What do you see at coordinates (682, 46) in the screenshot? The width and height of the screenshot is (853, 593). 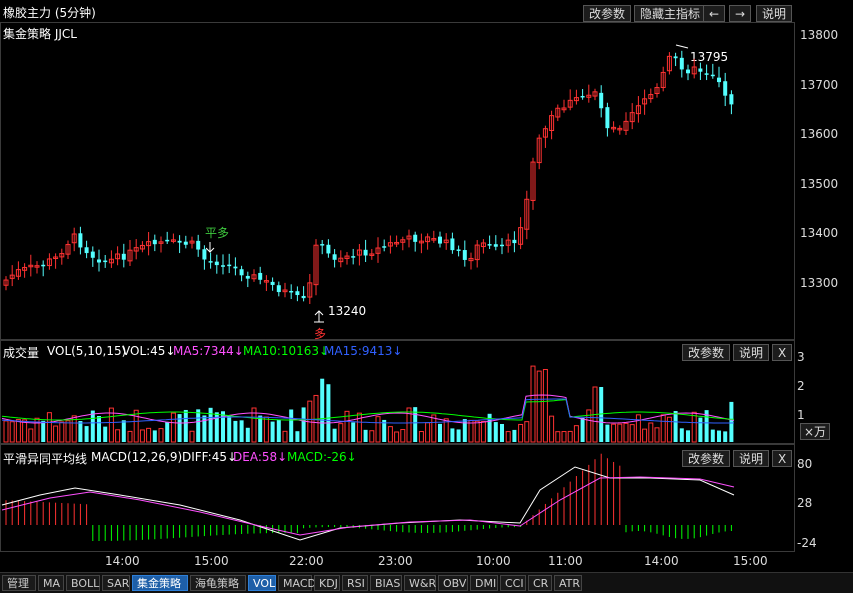 I see `high-marker` at bounding box center [682, 46].